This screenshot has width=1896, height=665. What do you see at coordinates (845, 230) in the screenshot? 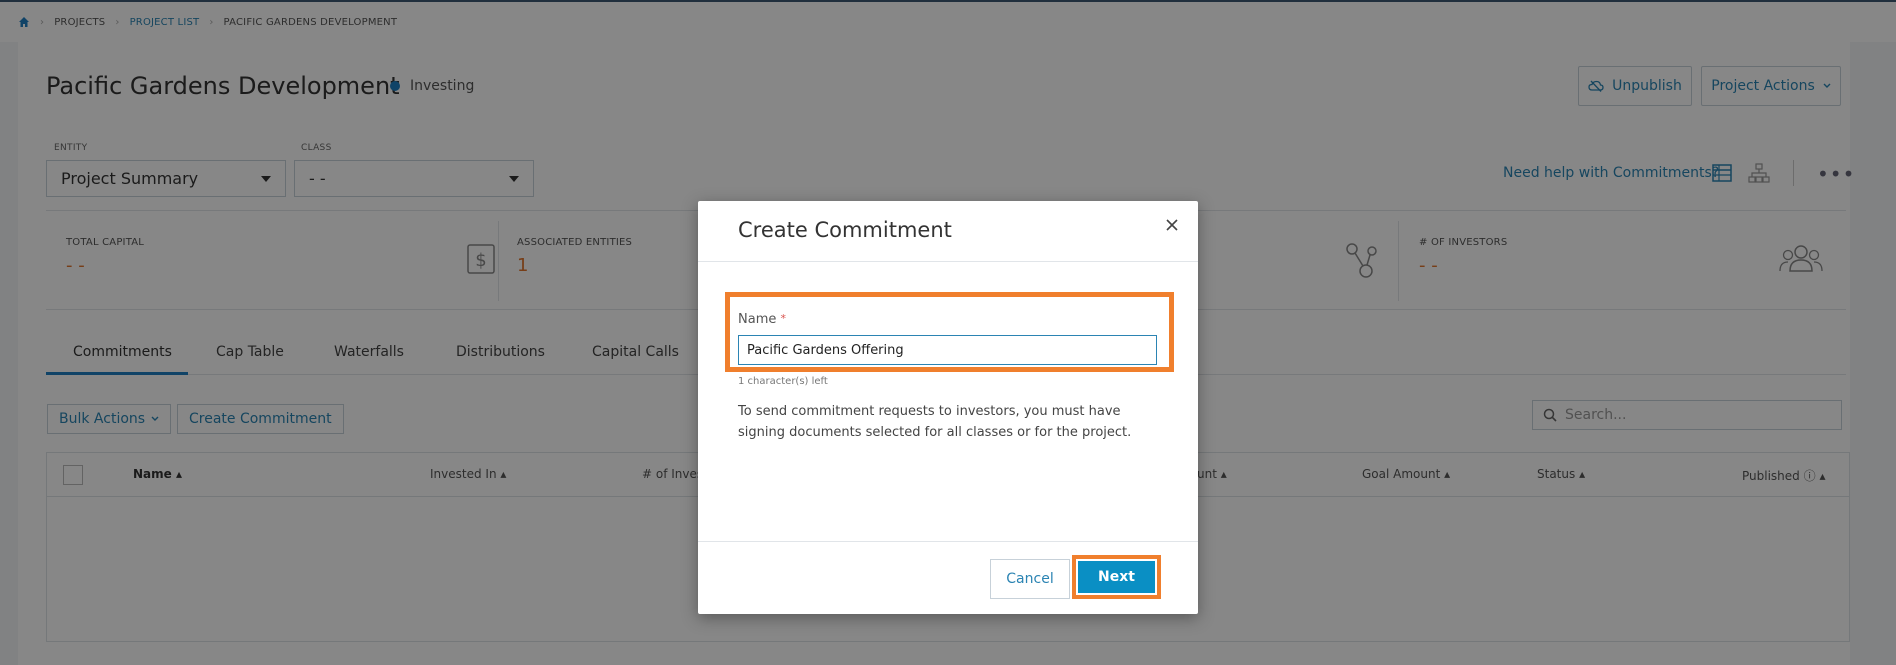
I see `dialog-title: Create Commitment` at bounding box center [845, 230].